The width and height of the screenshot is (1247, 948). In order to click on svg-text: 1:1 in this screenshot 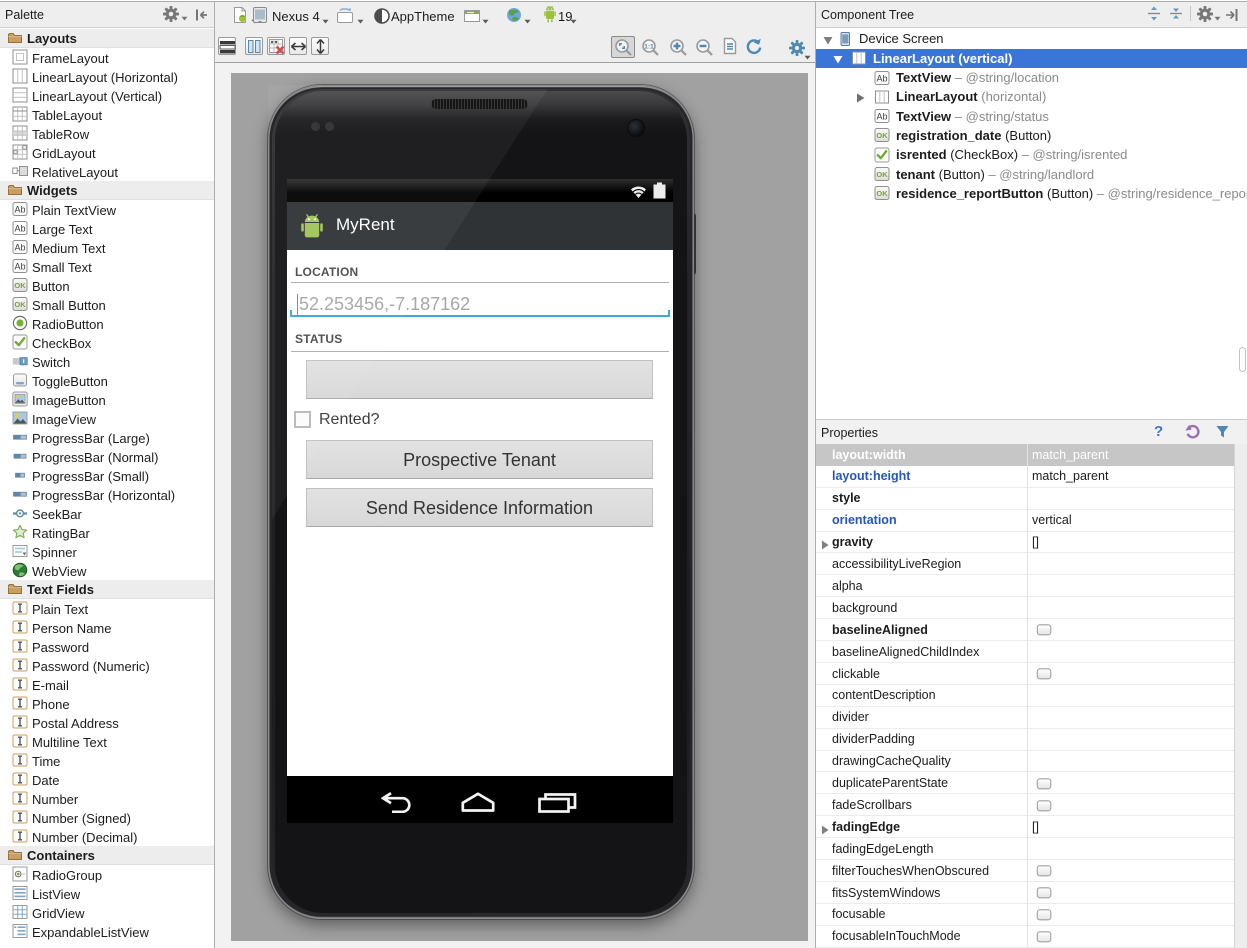, I will do `click(649, 47)`.